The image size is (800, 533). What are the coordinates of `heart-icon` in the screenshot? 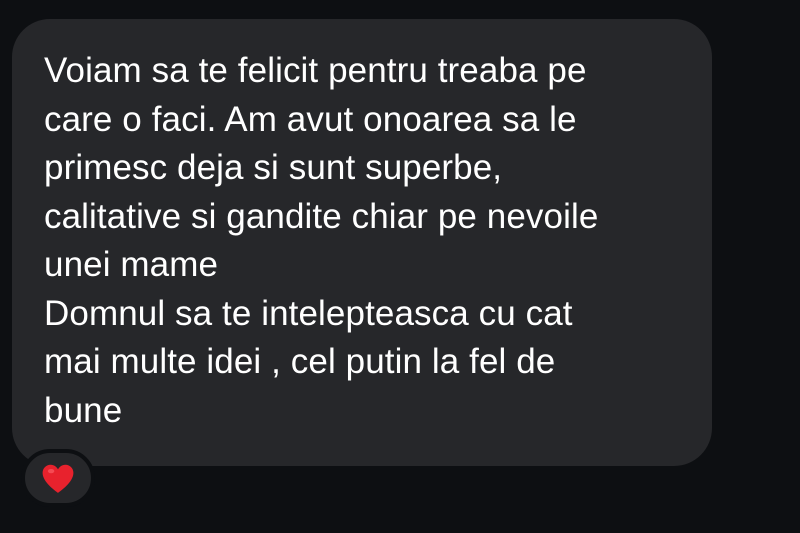 It's located at (58, 478).